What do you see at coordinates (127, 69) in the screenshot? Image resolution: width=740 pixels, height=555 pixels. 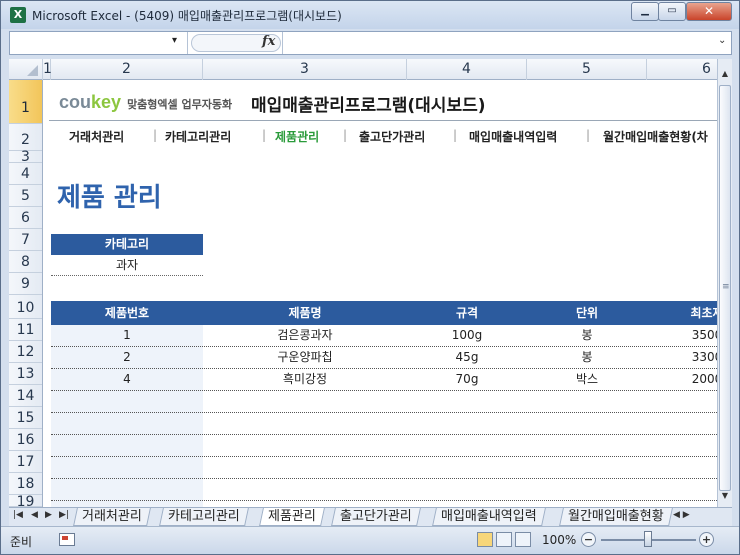 I see `column-header: 2` at bounding box center [127, 69].